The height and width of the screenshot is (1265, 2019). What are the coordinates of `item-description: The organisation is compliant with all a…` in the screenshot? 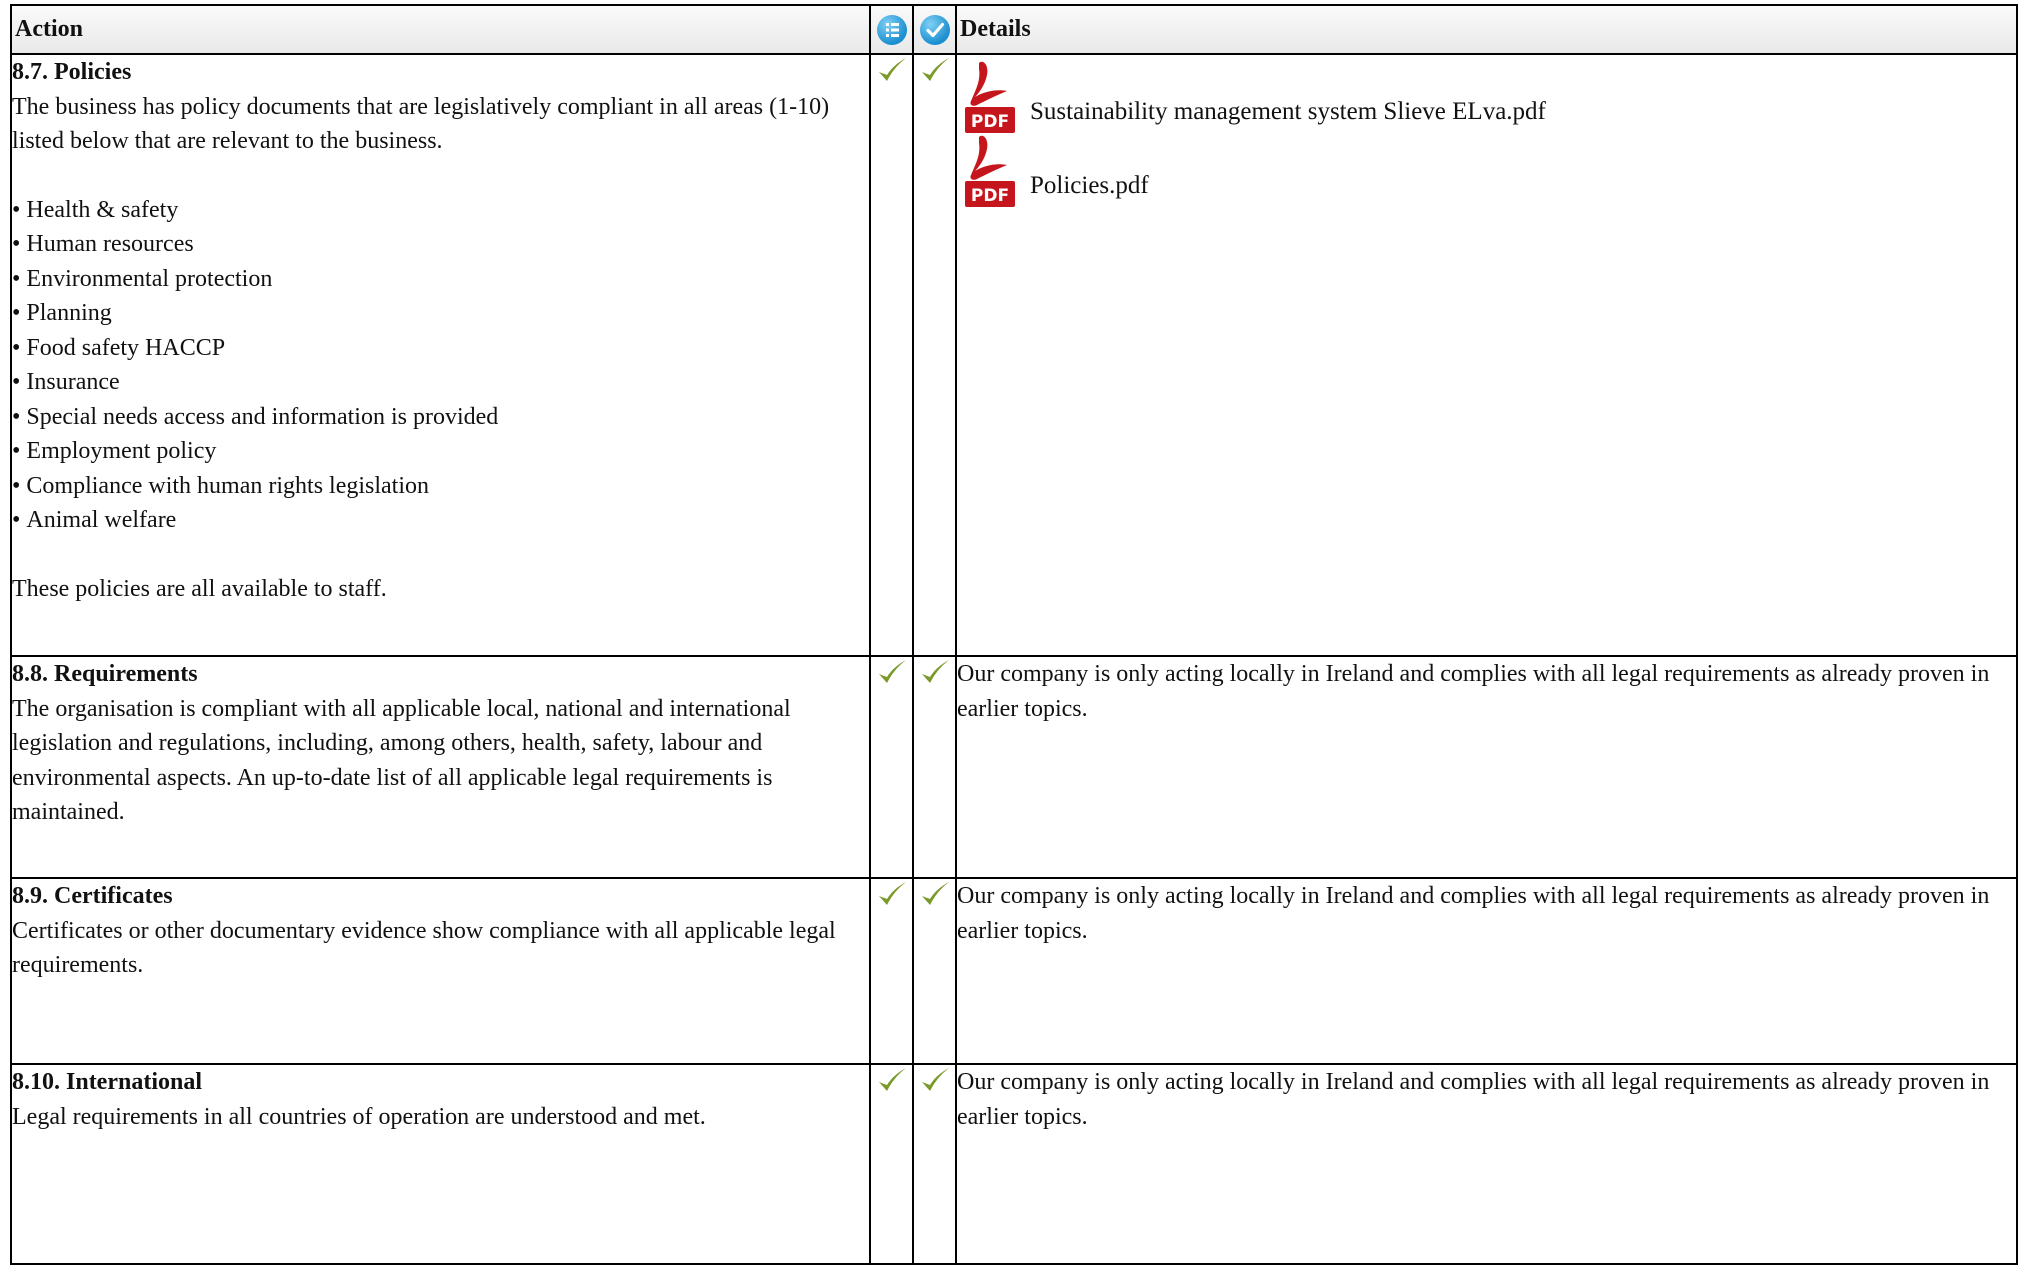 It's located at (401, 760).